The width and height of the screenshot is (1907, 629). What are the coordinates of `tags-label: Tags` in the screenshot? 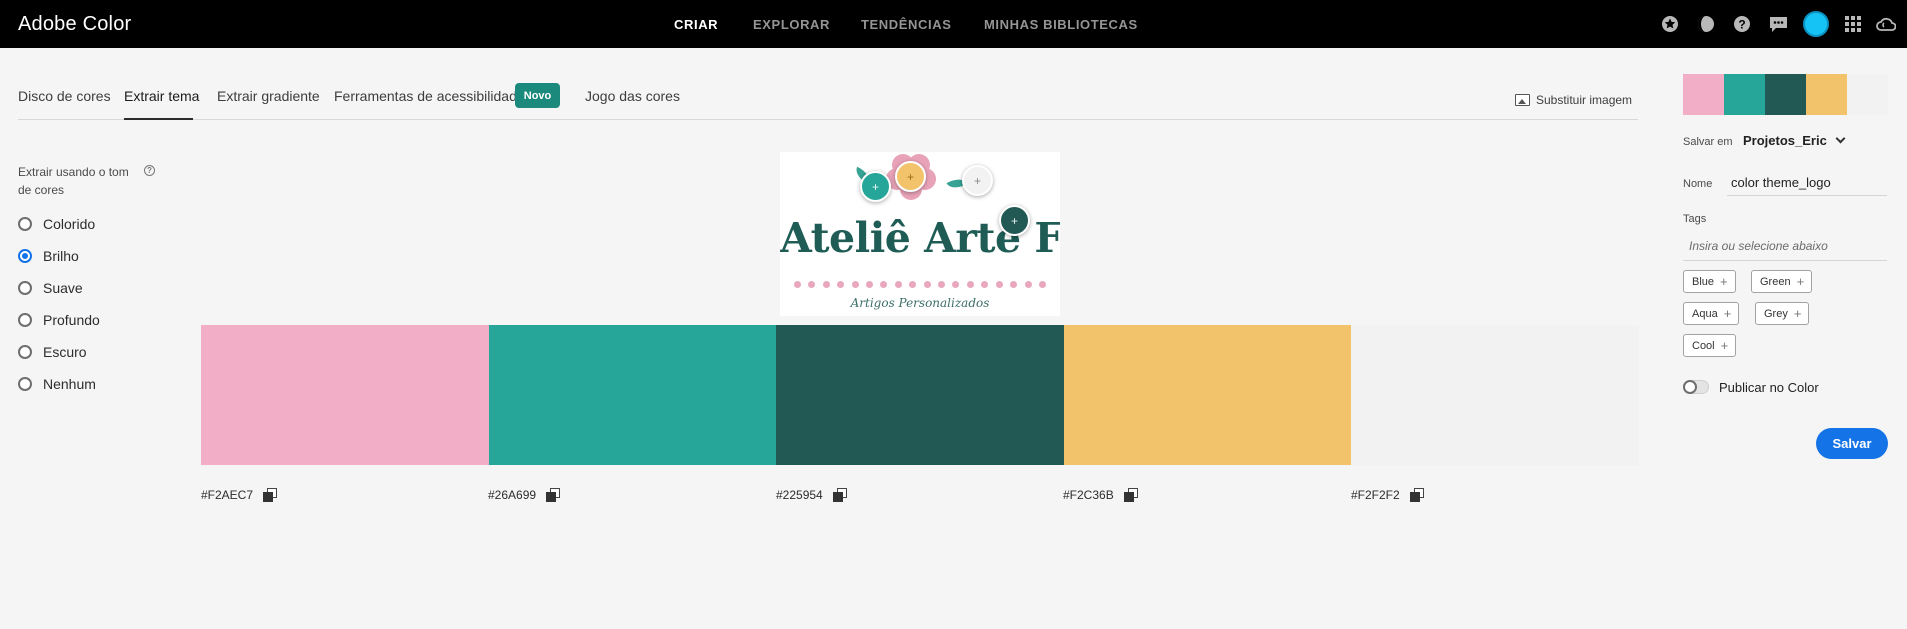 It's located at (1695, 219).